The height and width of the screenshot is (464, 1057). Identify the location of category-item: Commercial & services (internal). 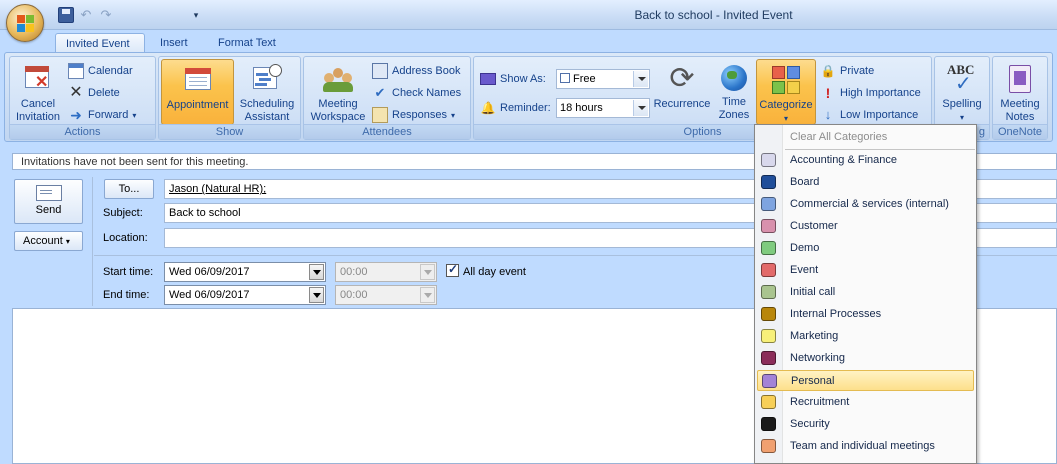
(865, 204).